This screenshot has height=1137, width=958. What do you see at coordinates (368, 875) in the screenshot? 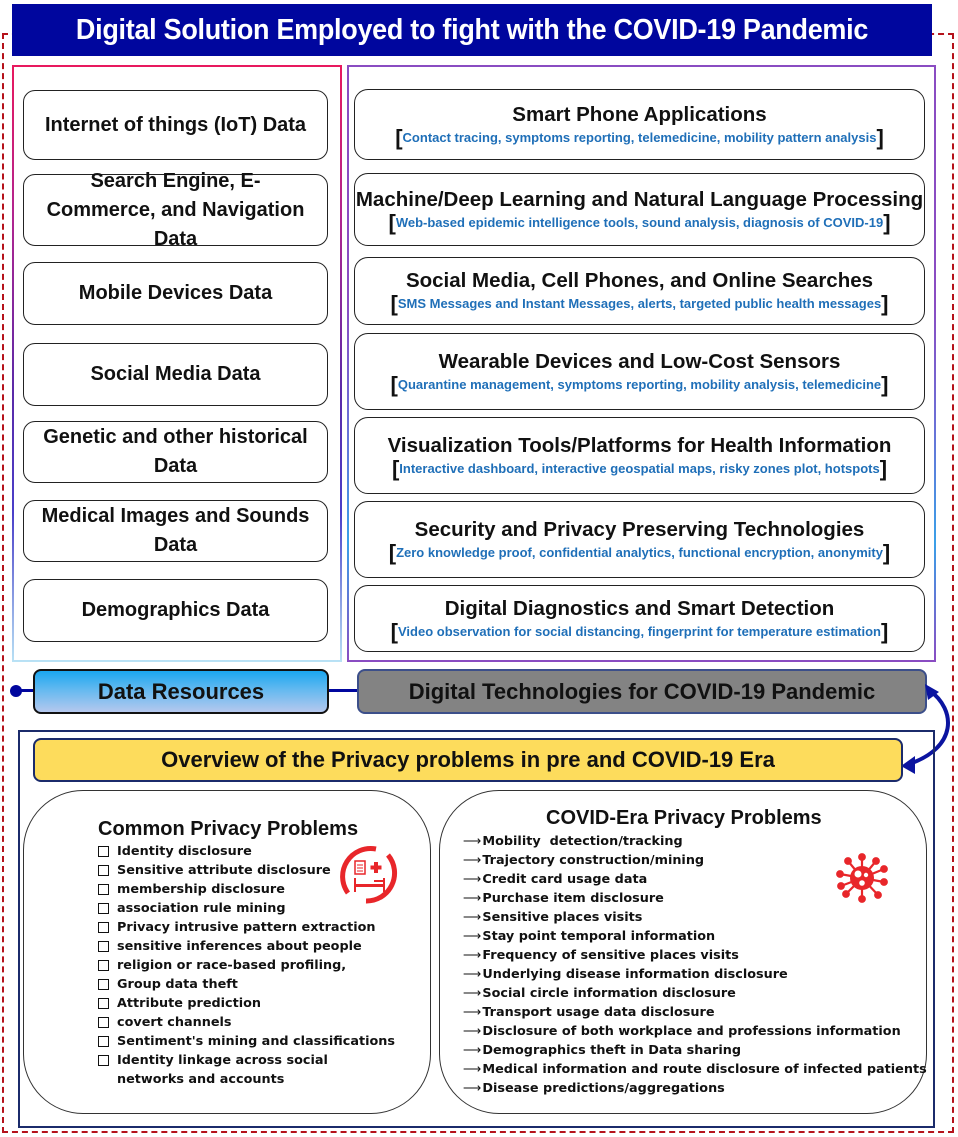
I see `hospital-bed-icon` at bounding box center [368, 875].